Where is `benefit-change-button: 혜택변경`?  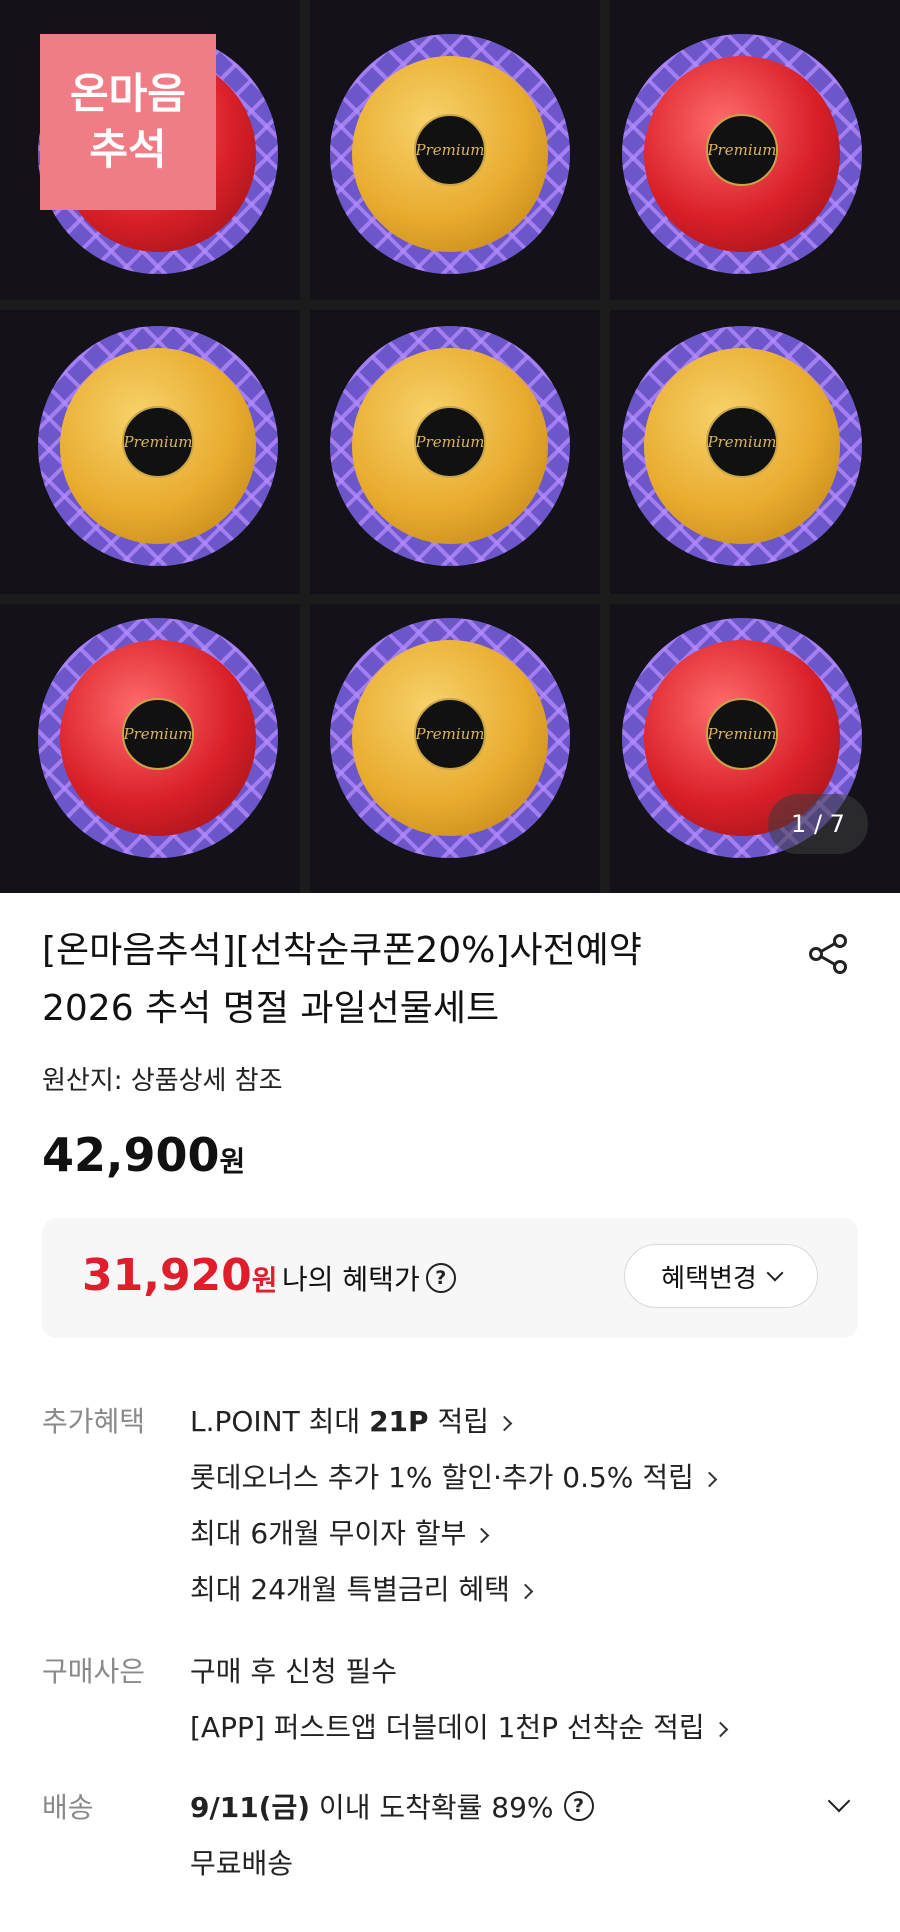
benefit-change-button: 혜택변경 is located at coordinates (721, 1276).